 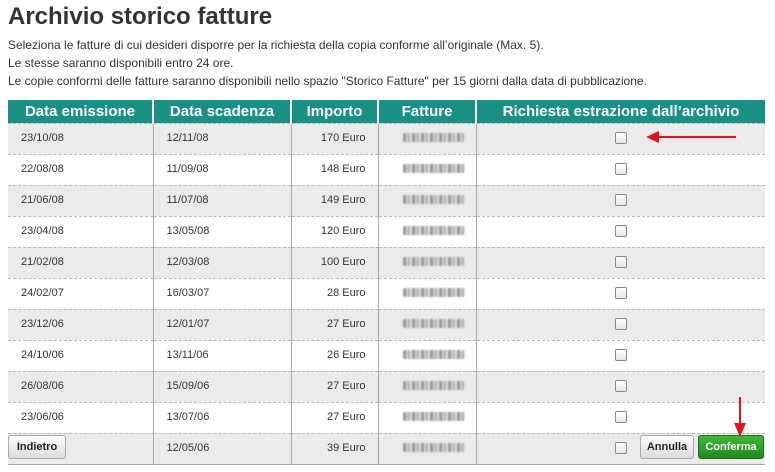 What do you see at coordinates (37, 447) in the screenshot?
I see `back-button: Indietro` at bounding box center [37, 447].